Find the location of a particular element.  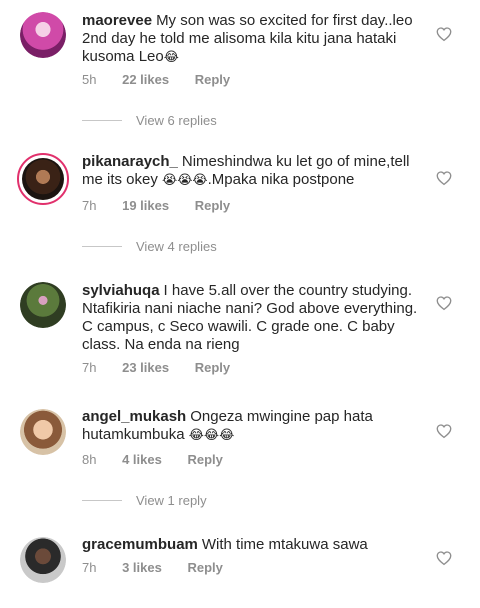

laughing-emoji: 😂 is located at coordinates (171, 57).